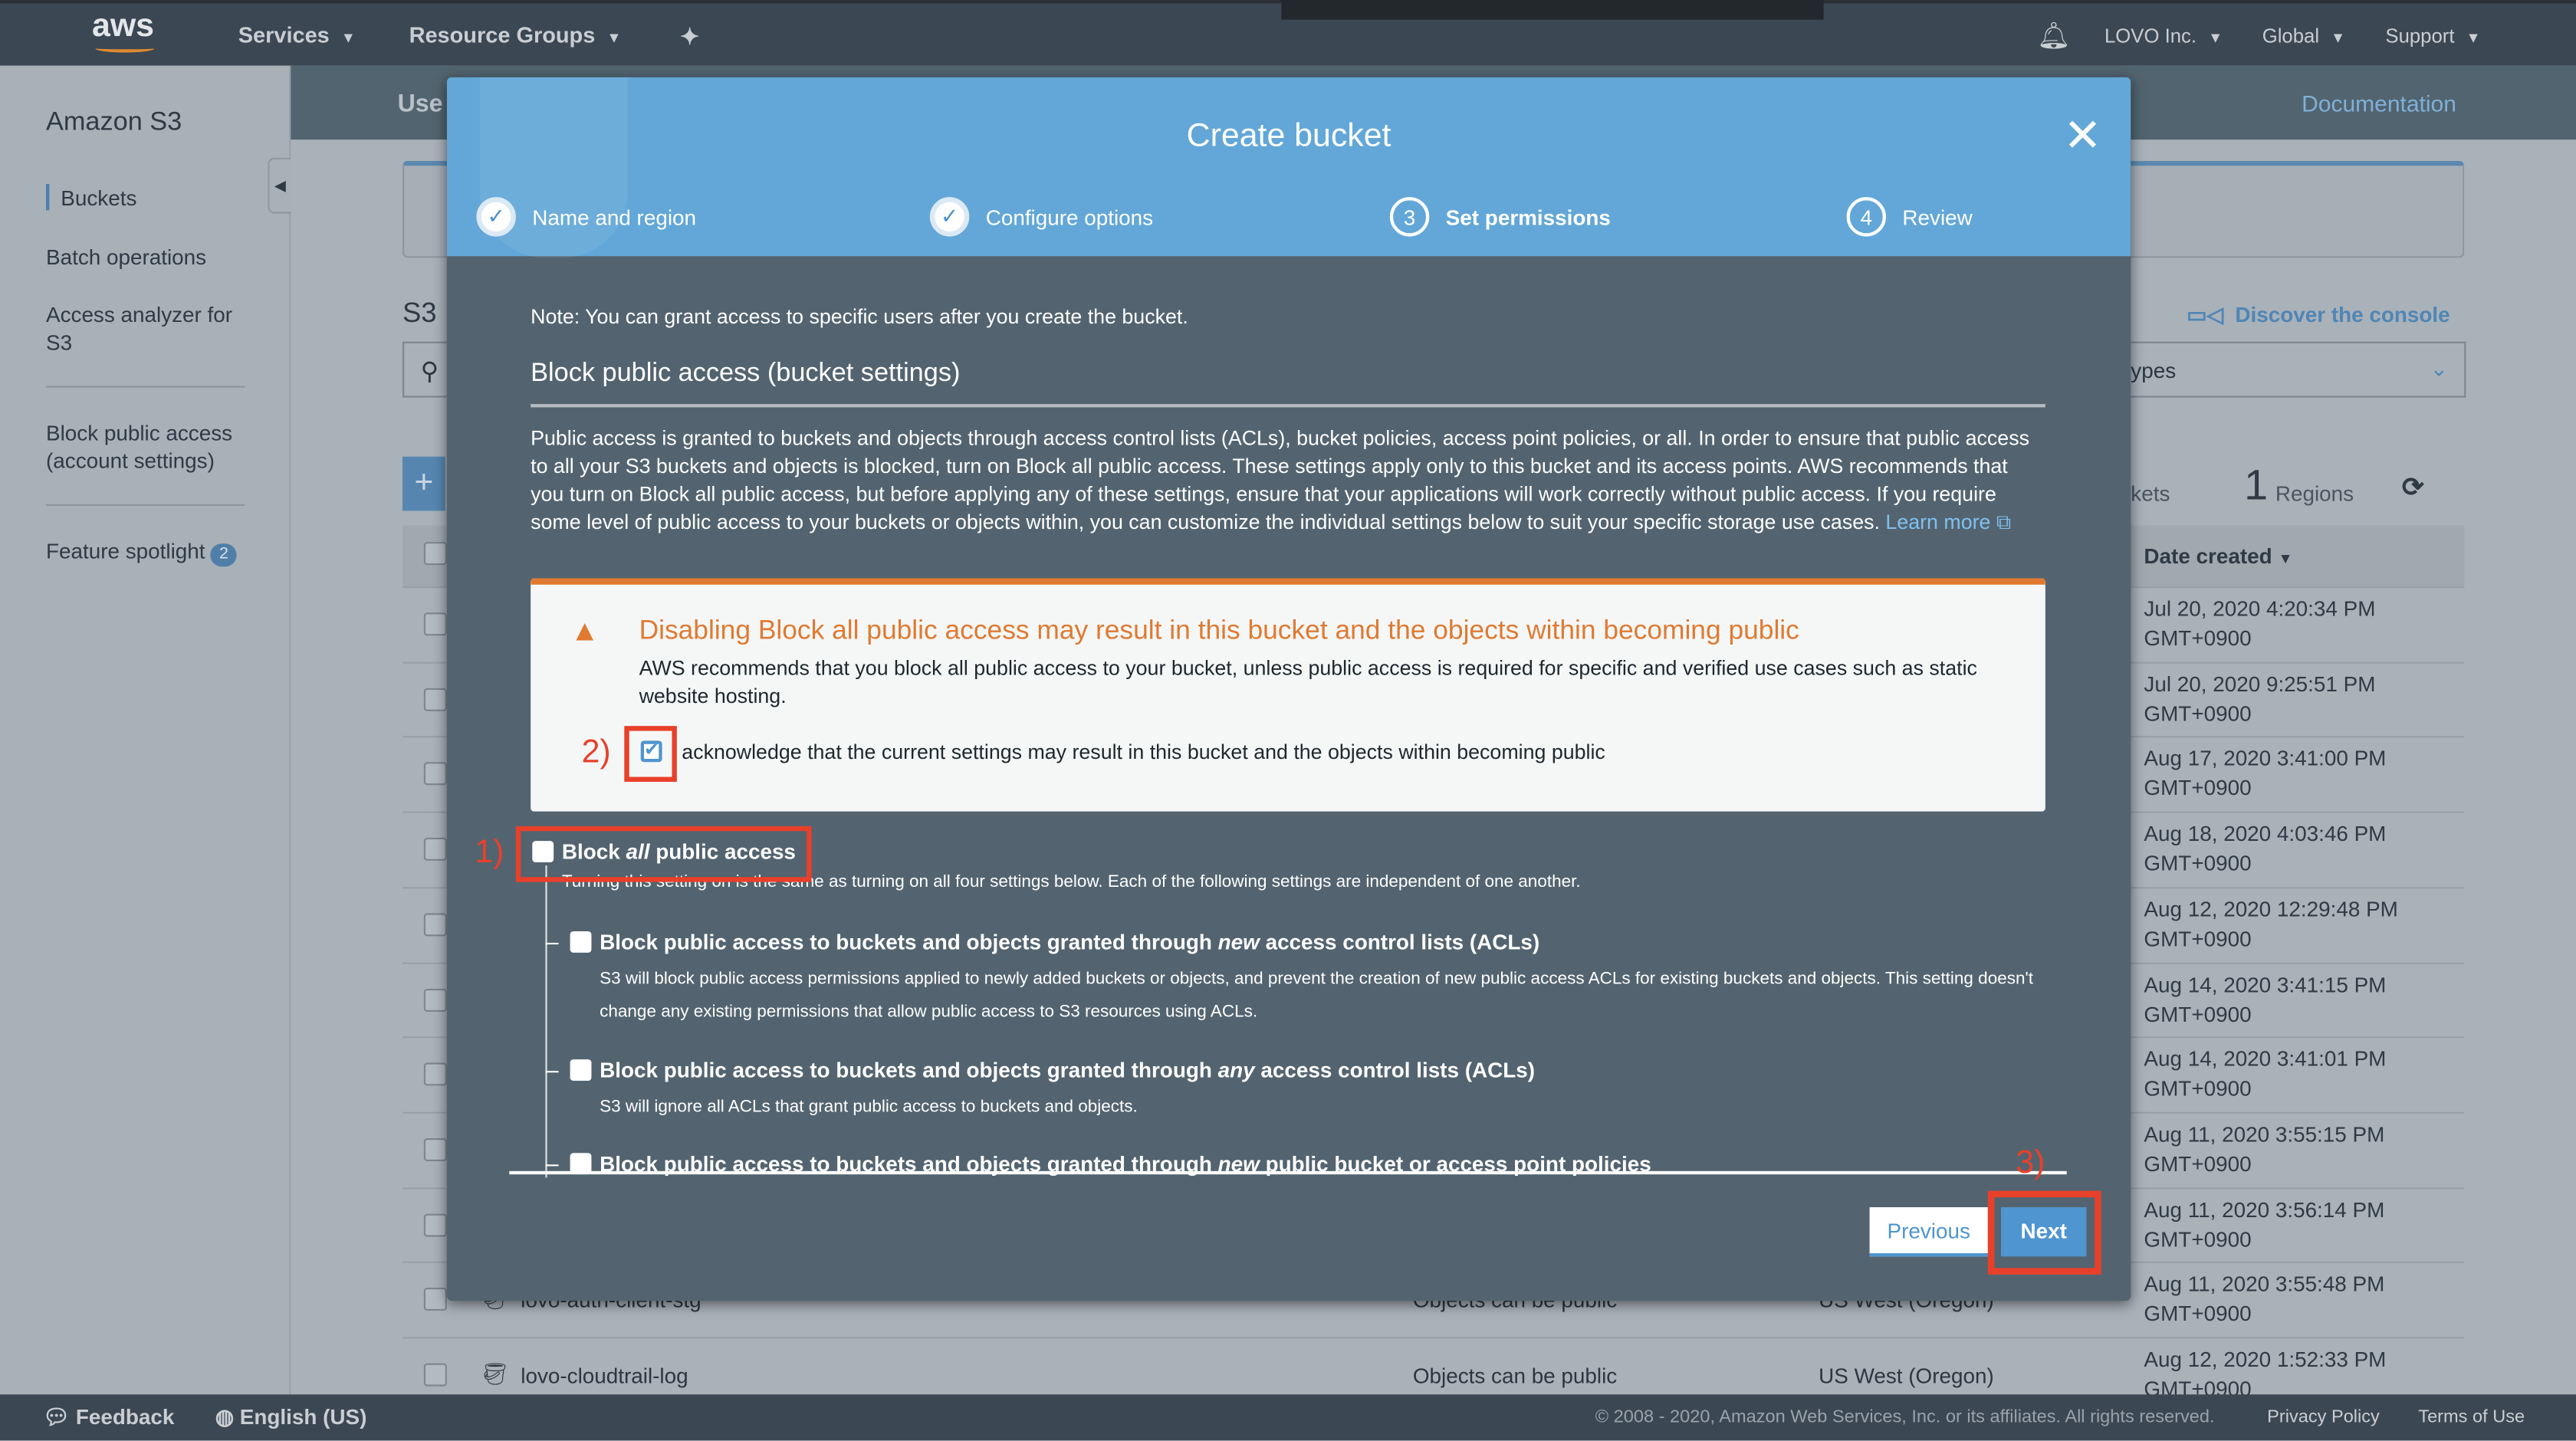 The height and width of the screenshot is (1441, 2576). What do you see at coordinates (125, 1417) in the screenshot?
I see `feedback-label: Feedback` at bounding box center [125, 1417].